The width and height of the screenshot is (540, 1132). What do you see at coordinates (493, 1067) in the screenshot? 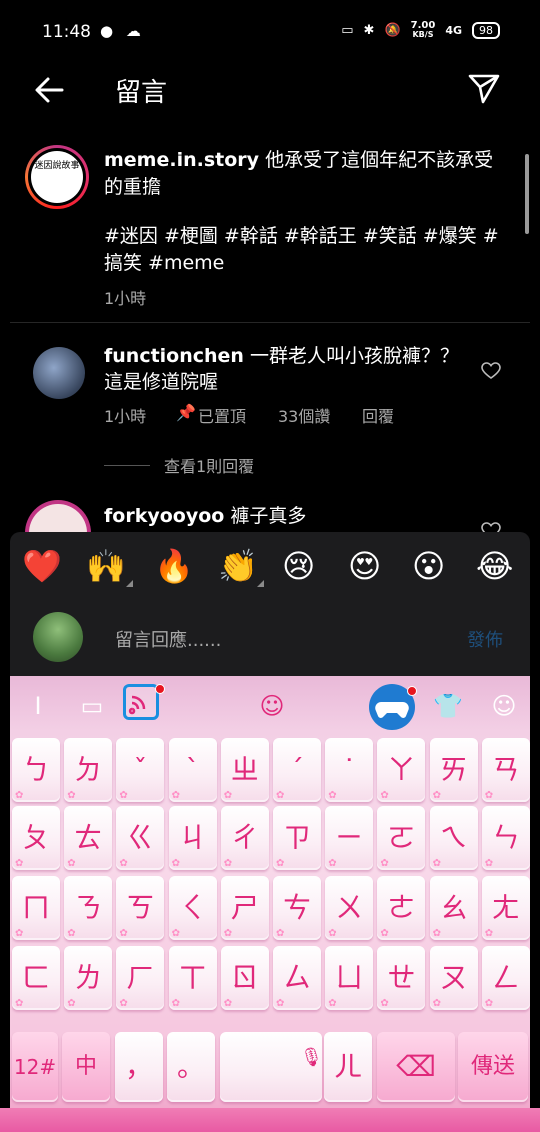
I see `send-key: 傳送` at bounding box center [493, 1067].